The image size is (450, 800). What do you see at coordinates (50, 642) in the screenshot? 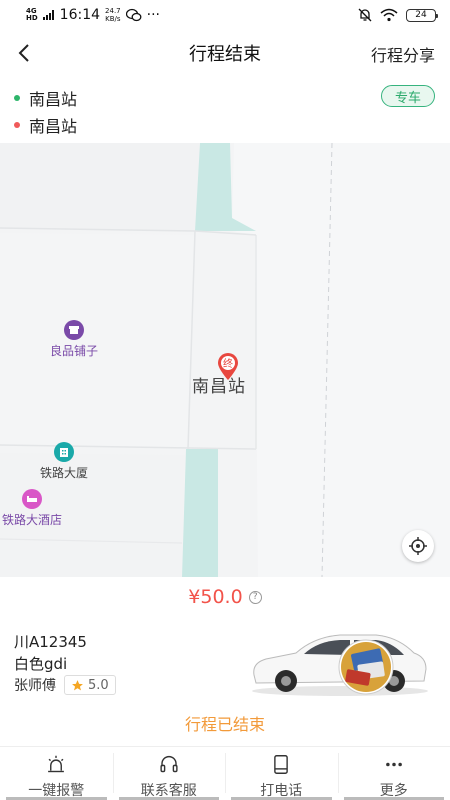
I see `license-plate: 川A12345` at bounding box center [50, 642].